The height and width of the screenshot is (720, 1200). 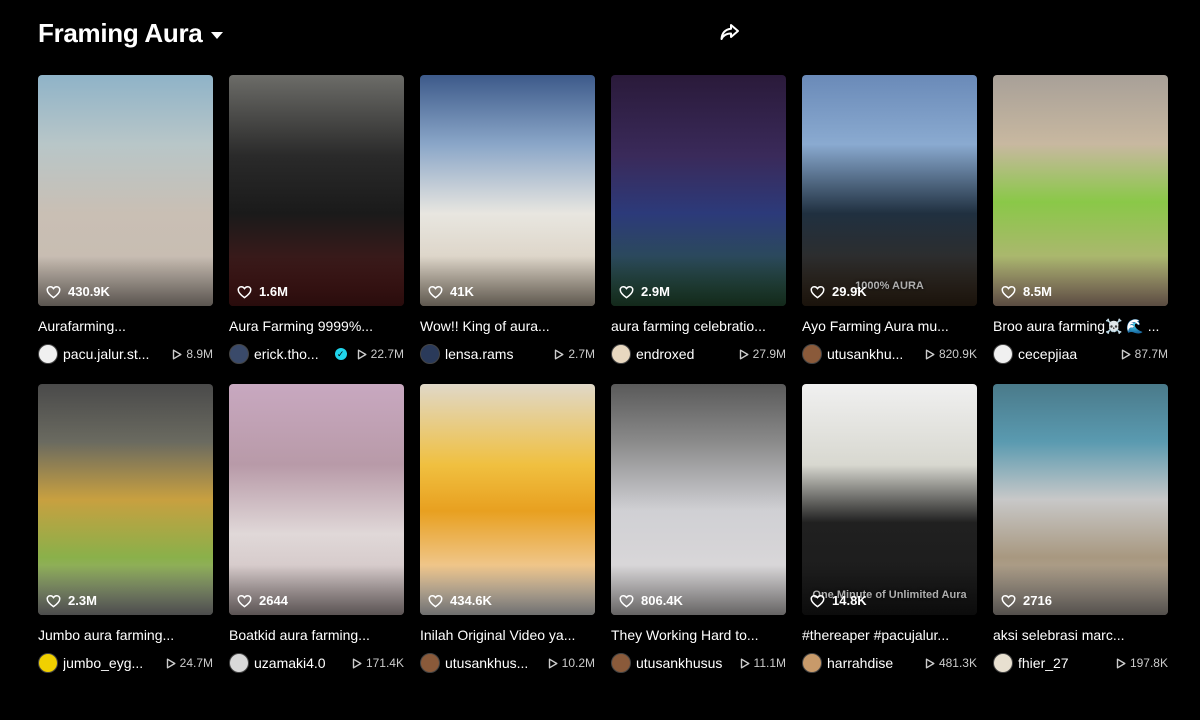 I want to click on video-thumbnail: One Minute of Unlimited Aura 14.8K, so click(x=889, y=499).